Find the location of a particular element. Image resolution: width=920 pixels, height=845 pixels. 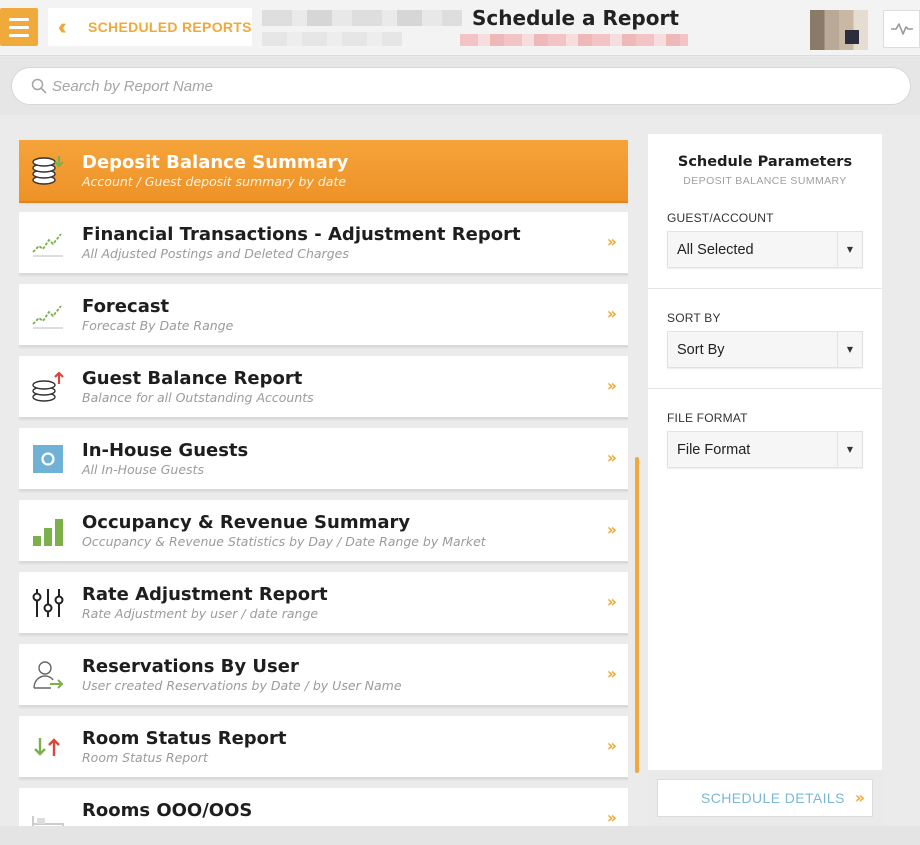

panel-subtitle: DEPOSIT BALANCE SUMMARY is located at coordinates (765, 181).